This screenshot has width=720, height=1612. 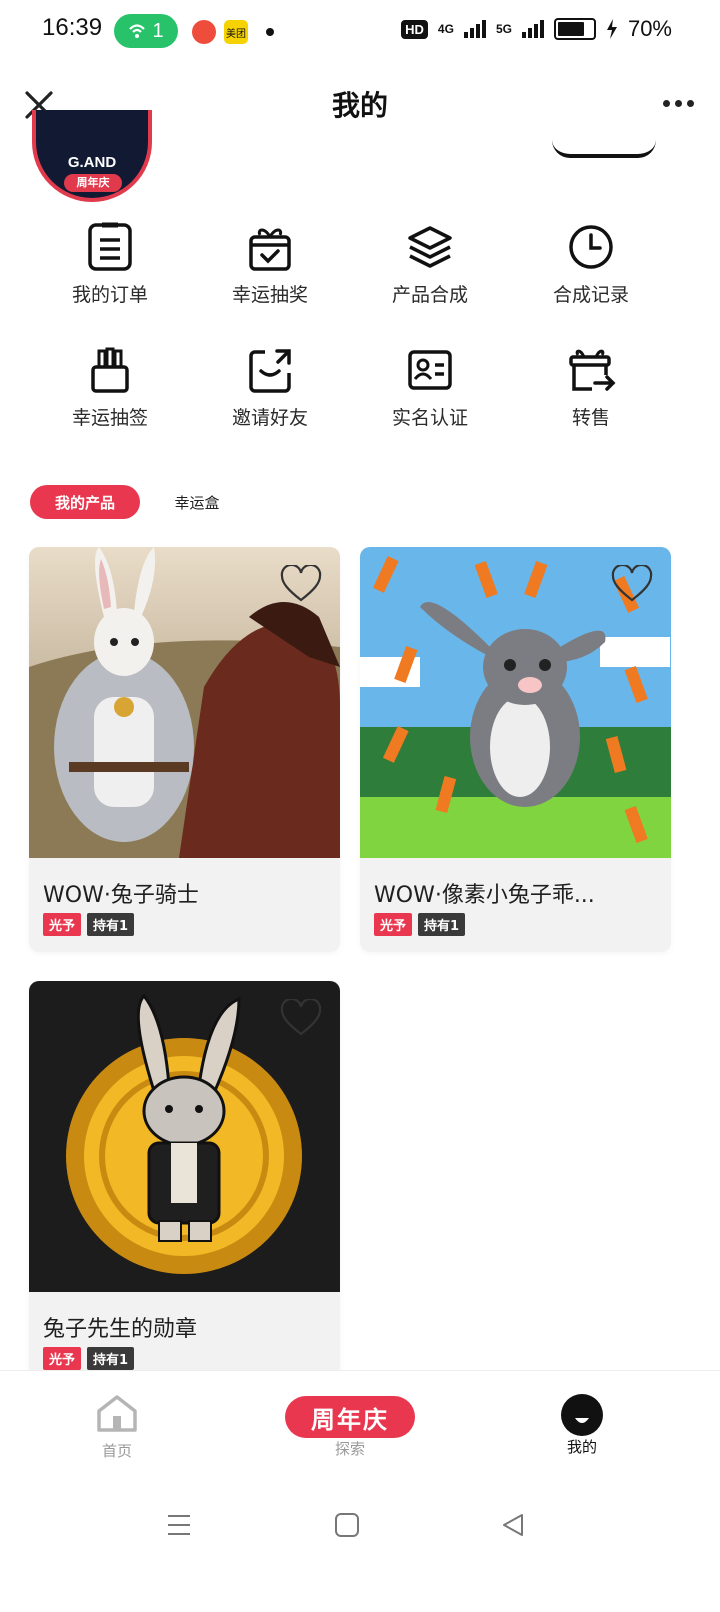 What do you see at coordinates (85, 502) in the screenshot?
I see `tab-my-products: 我的产品` at bounding box center [85, 502].